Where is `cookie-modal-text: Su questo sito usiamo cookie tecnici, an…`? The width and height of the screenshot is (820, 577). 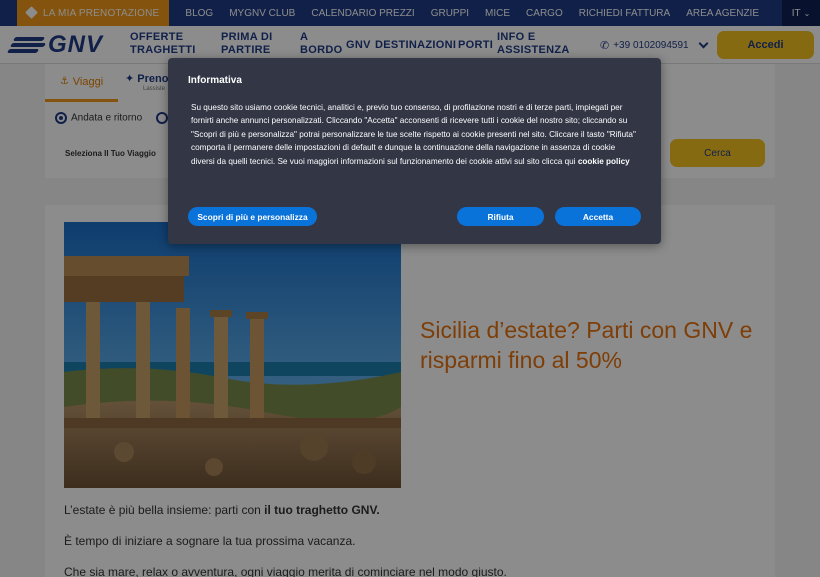 cookie-modal-text: Su questo sito usiamo cookie tecnici, an… is located at coordinates (416, 134).